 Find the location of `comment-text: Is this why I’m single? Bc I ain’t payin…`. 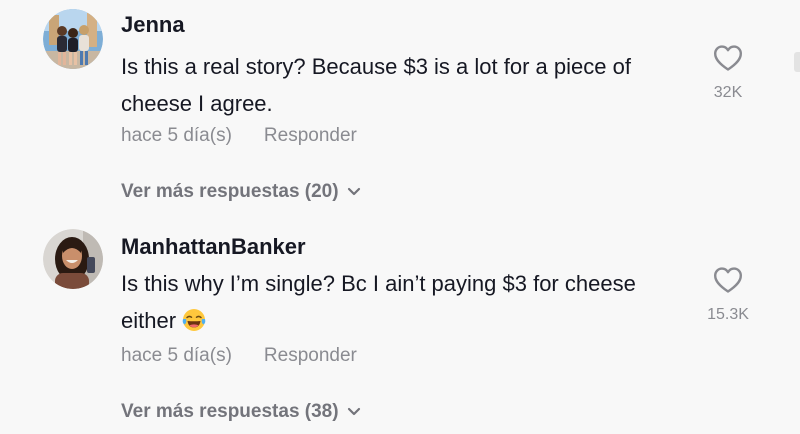

comment-text: Is this why I’m single? Bc I ain’t payin… is located at coordinates (406, 302).